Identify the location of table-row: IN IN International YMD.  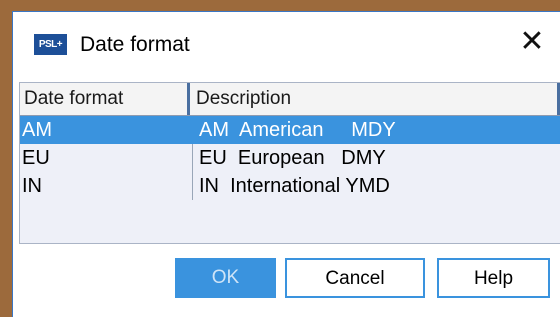
(290, 186).